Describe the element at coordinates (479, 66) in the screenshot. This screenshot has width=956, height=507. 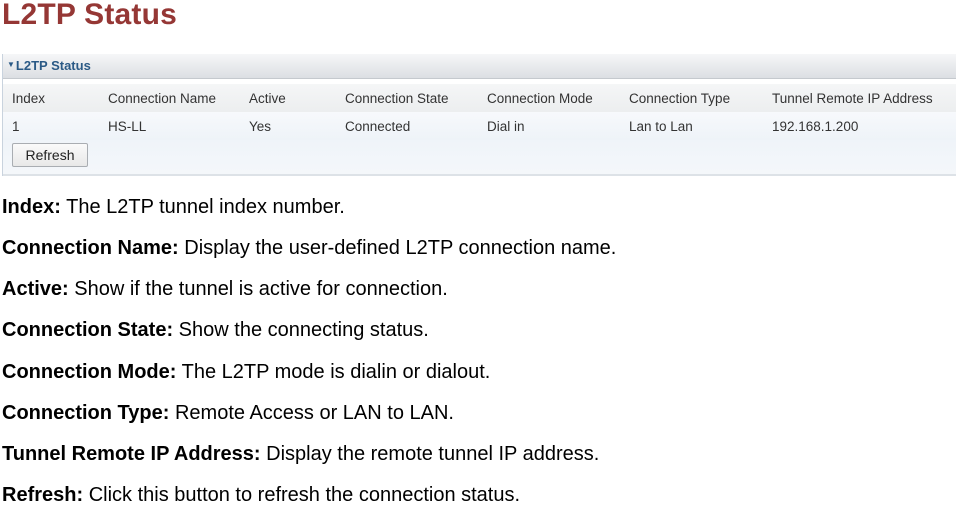
I see `panel-header: ▼L2TP Status` at that location.